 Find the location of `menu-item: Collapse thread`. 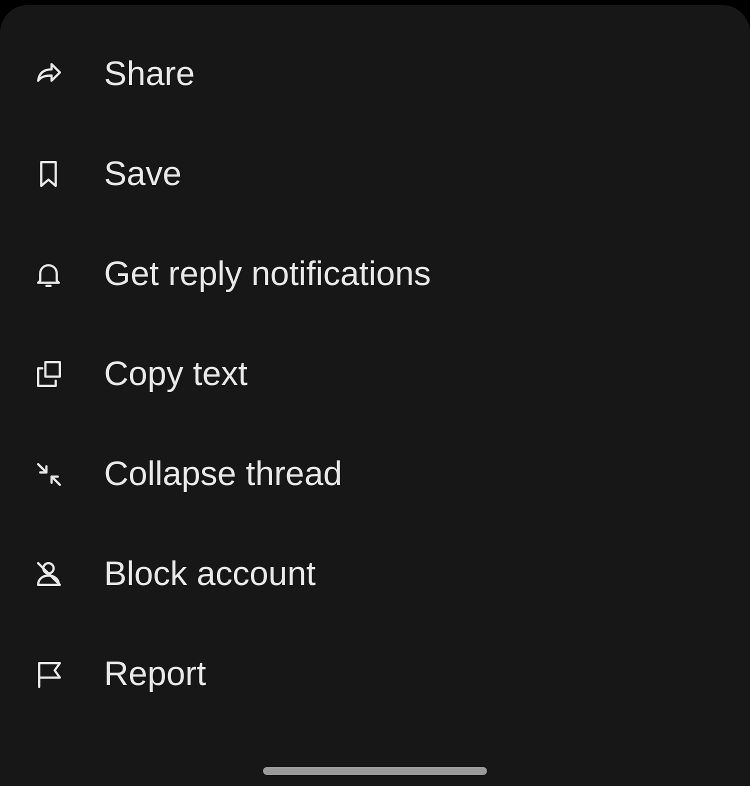

menu-item: Collapse thread is located at coordinates (375, 474).